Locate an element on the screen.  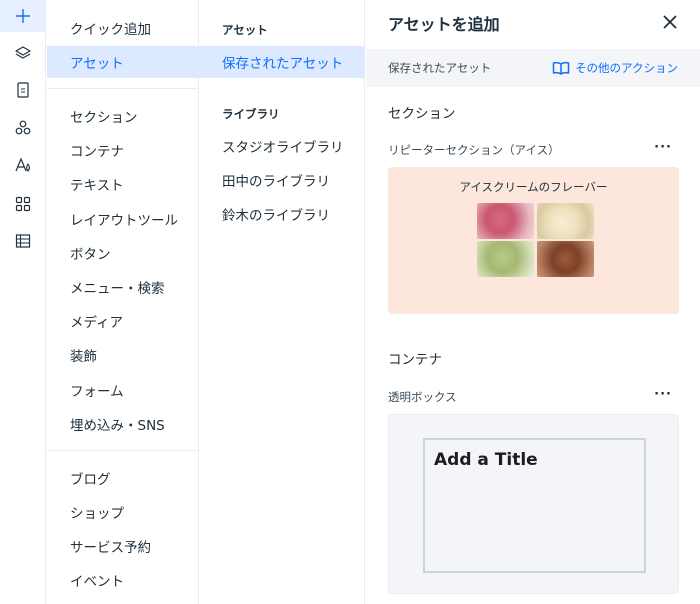
layers-icon is located at coordinates (23, 52).